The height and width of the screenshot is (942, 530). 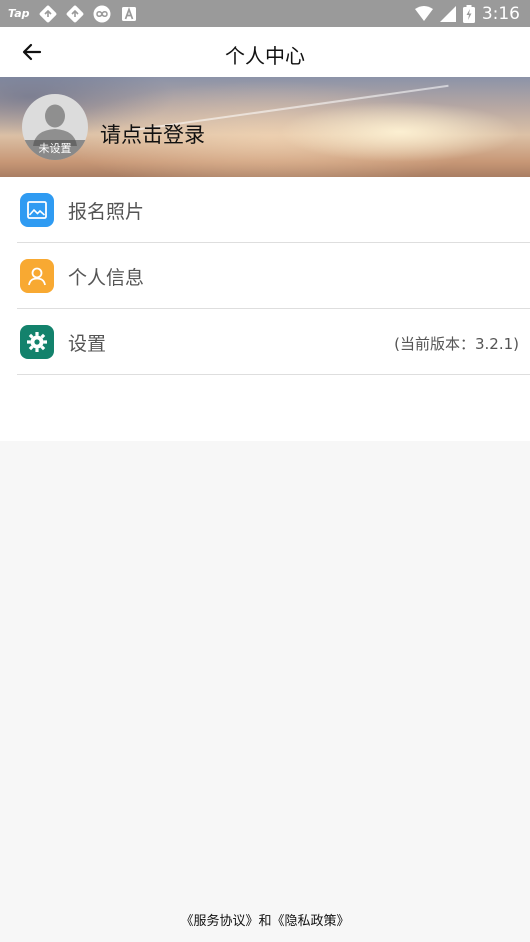 What do you see at coordinates (423, 13) in the screenshot?
I see `wifi-icon` at bounding box center [423, 13].